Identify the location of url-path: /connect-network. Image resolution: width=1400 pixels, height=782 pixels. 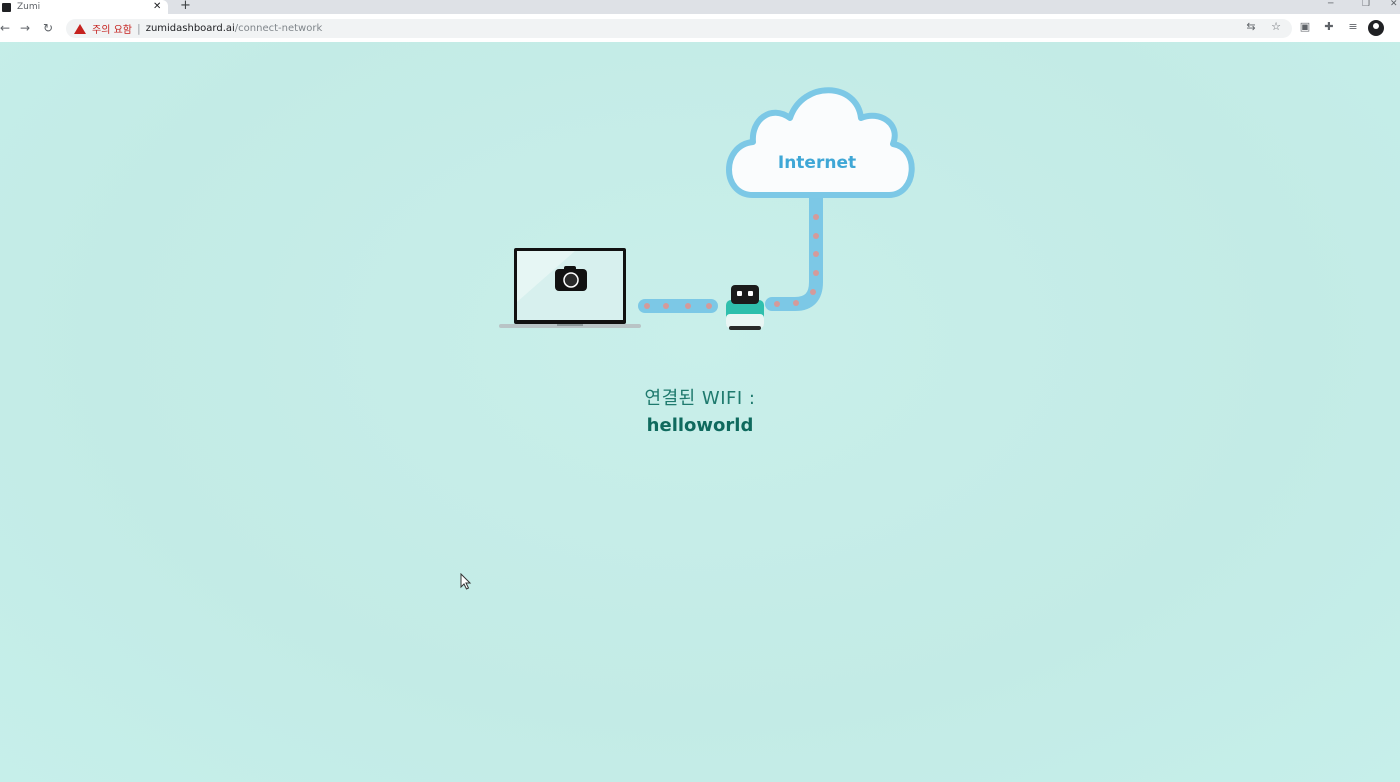
(278, 28).